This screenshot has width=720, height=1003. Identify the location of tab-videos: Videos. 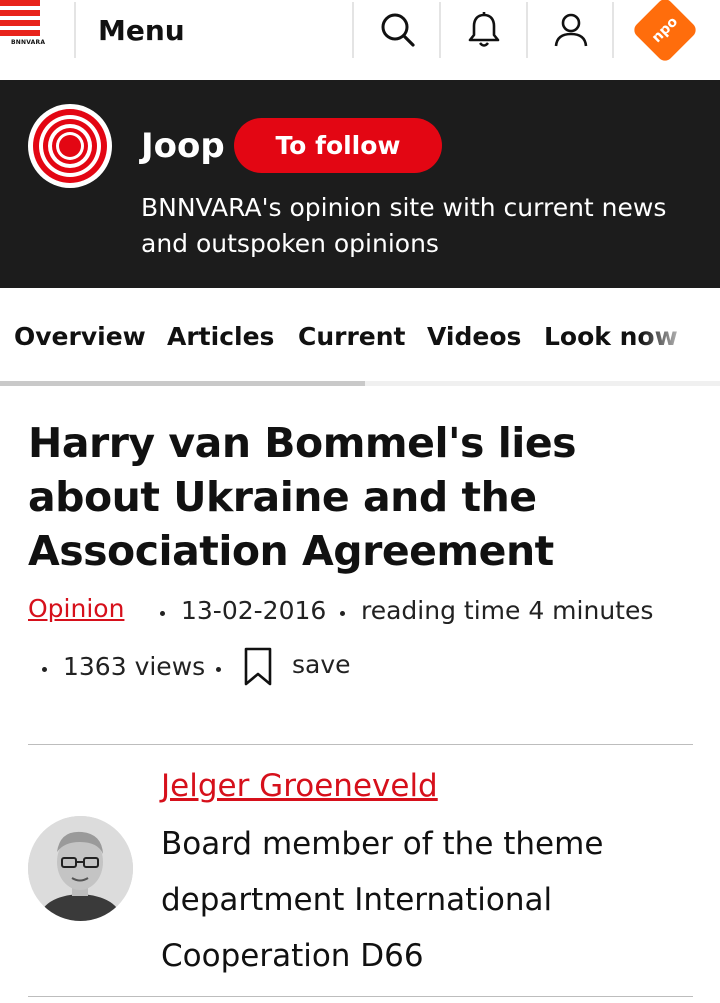
(474, 336).